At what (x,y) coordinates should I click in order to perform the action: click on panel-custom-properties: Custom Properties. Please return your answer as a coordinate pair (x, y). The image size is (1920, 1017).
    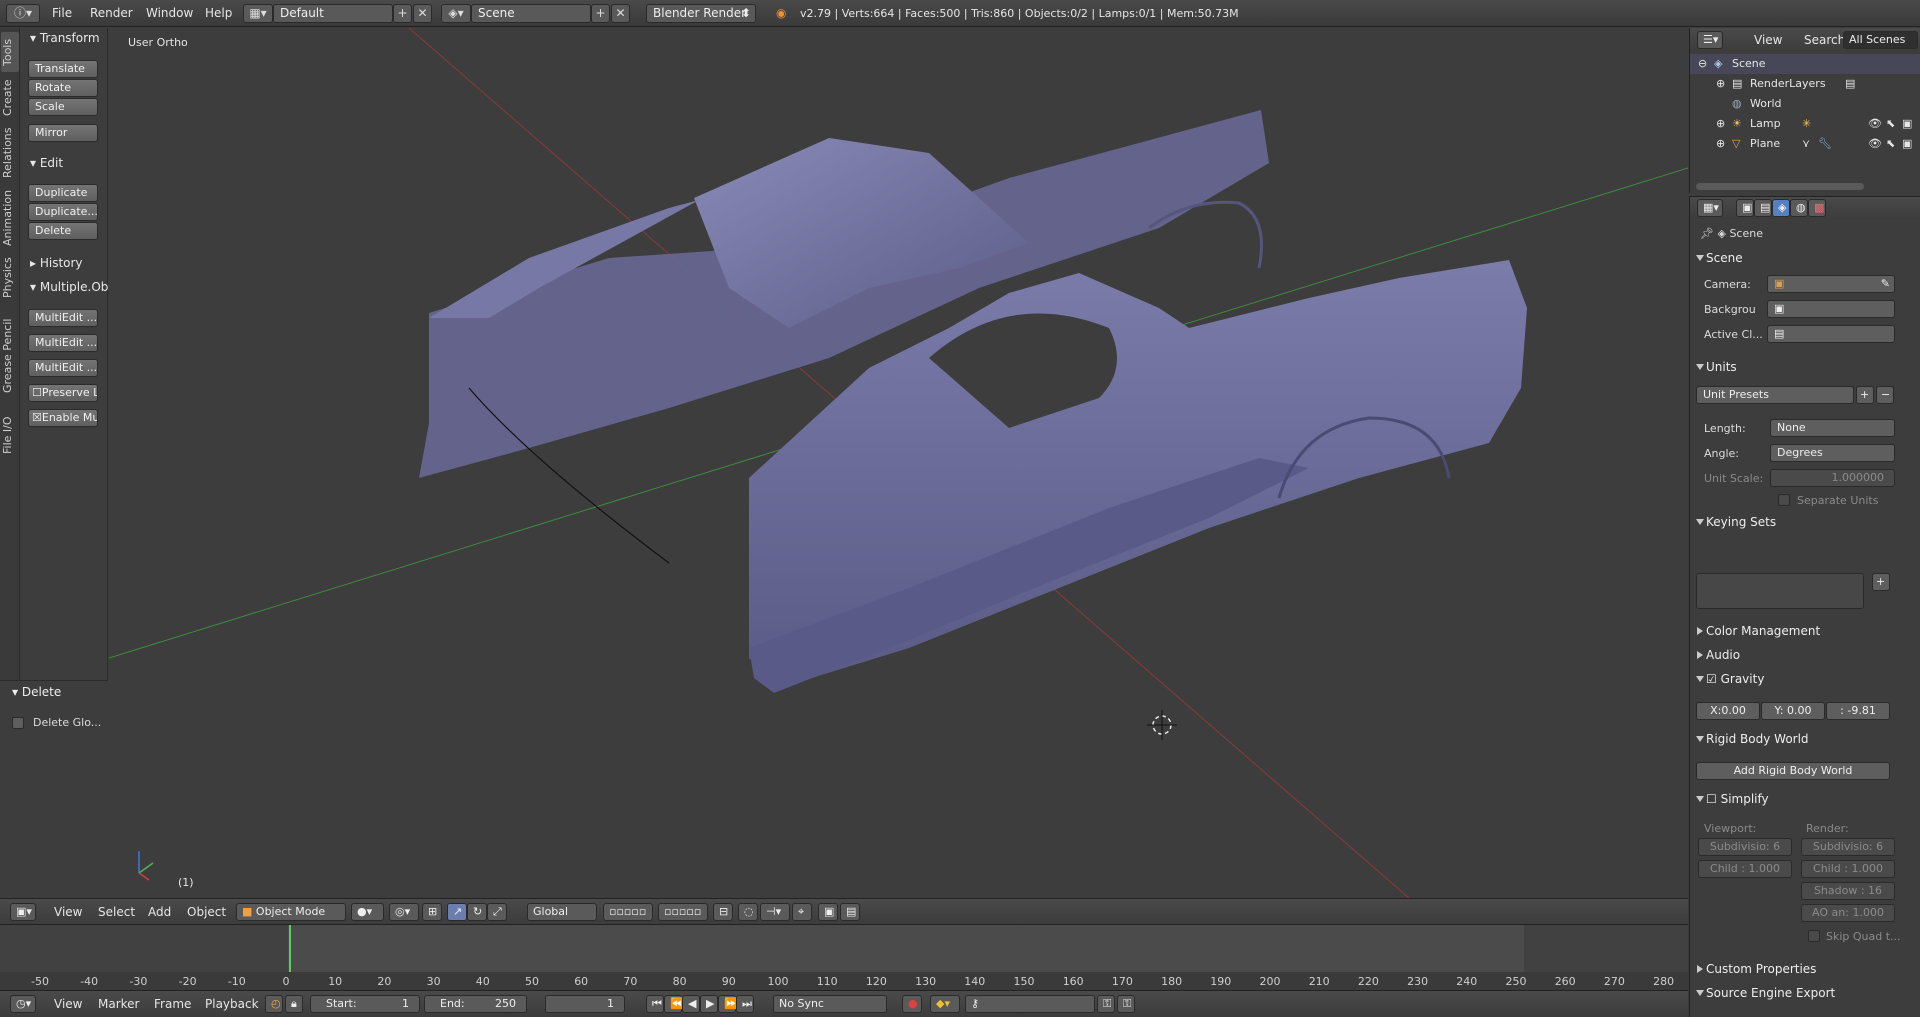
    Looking at the image, I should click on (1805, 969).